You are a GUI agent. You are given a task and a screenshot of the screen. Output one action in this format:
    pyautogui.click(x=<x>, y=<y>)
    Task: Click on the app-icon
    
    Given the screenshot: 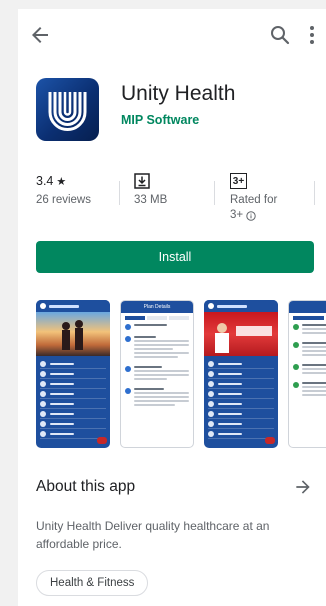 What is the action you would take?
    pyautogui.click(x=67, y=109)
    